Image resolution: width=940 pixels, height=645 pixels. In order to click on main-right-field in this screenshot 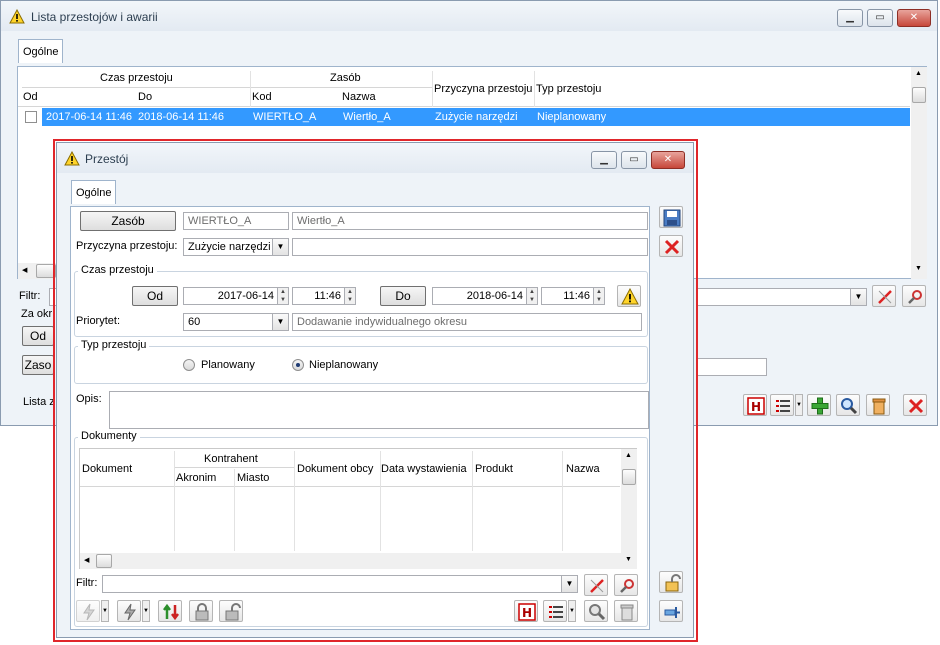, I will do `click(732, 367)`.